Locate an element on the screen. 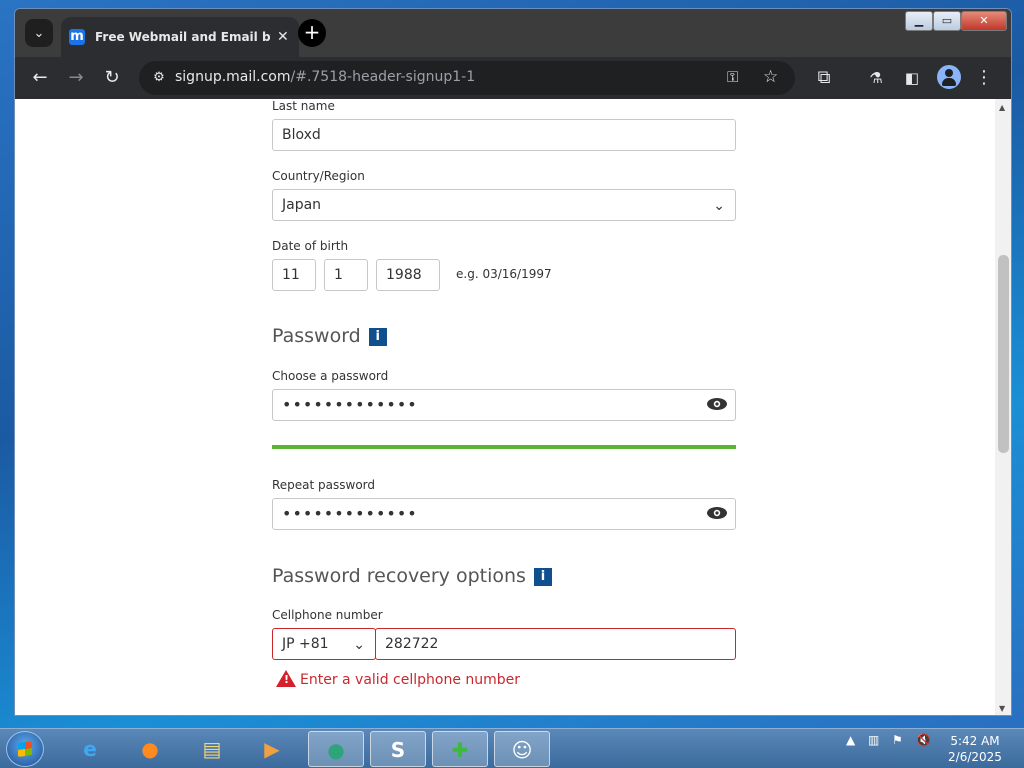  password-heading-text: Password is located at coordinates (316, 336).